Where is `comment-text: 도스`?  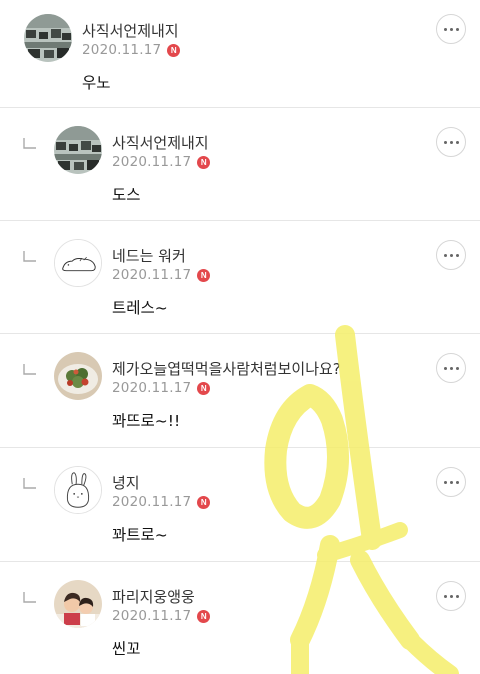 comment-text: 도스 is located at coordinates (126, 195).